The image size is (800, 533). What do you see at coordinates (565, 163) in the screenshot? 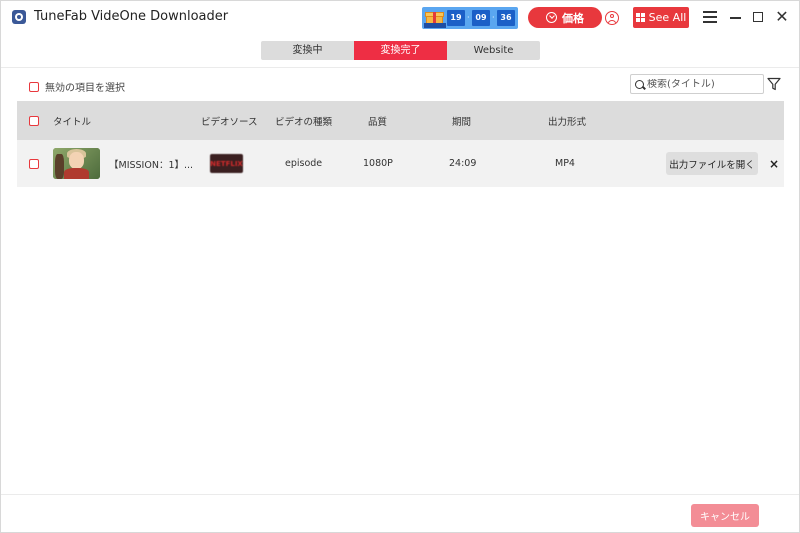
I see `row-format: MP4` at bounding box center [565, 163].